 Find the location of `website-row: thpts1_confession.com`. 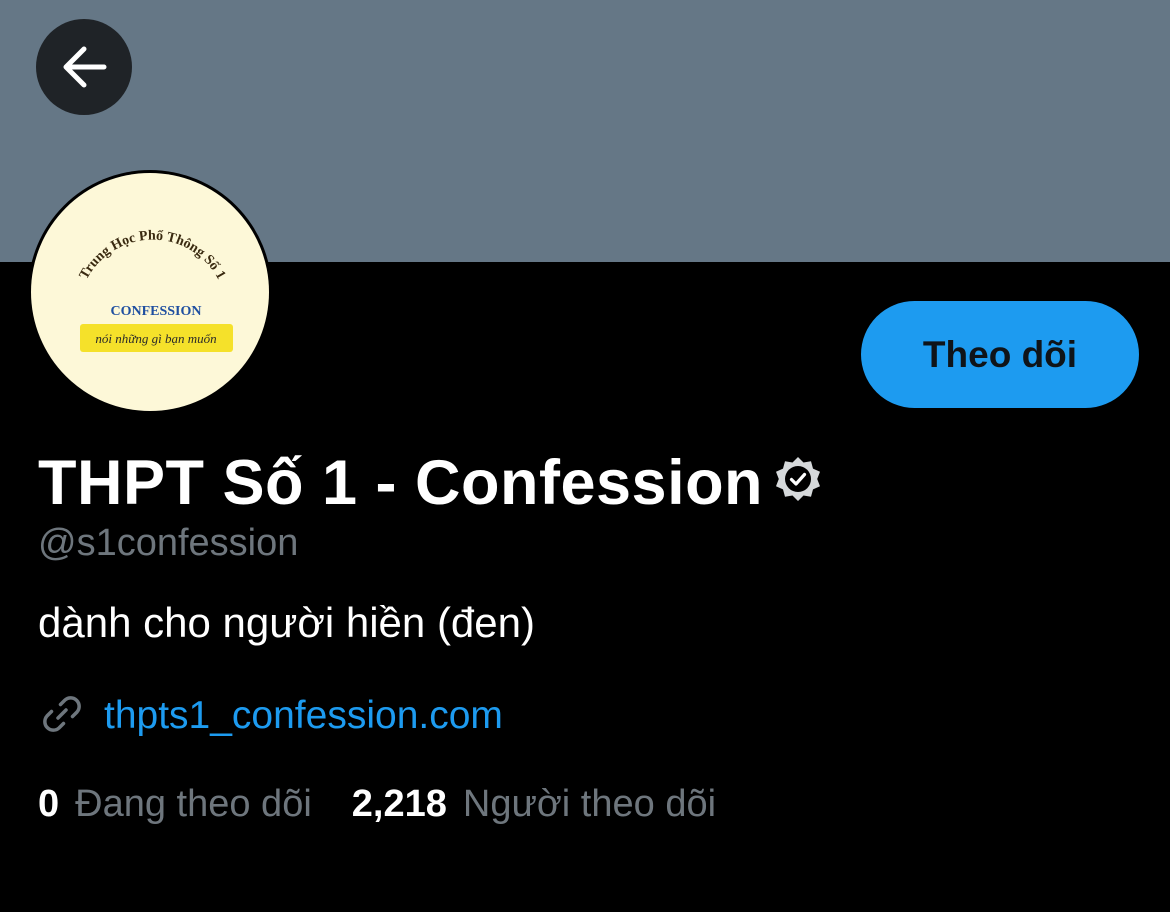

website-row: thpts1_confession.com is located at coordinates (270, 716).